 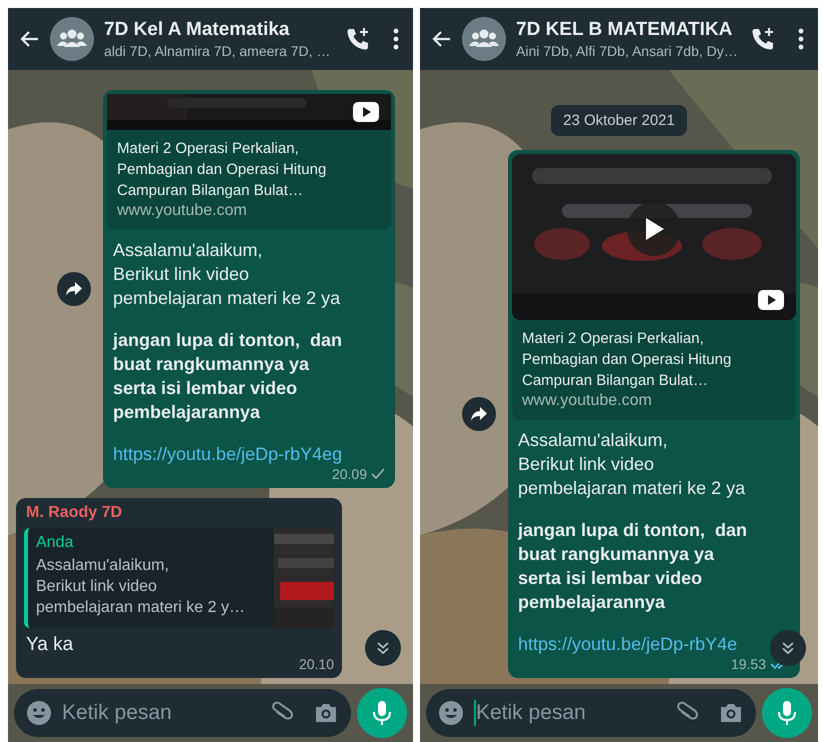 What do you see at coordinates (75, 513) in the screenshot?
I see `sender-name: M. Raody 7D` at bounding box center [75, 513].